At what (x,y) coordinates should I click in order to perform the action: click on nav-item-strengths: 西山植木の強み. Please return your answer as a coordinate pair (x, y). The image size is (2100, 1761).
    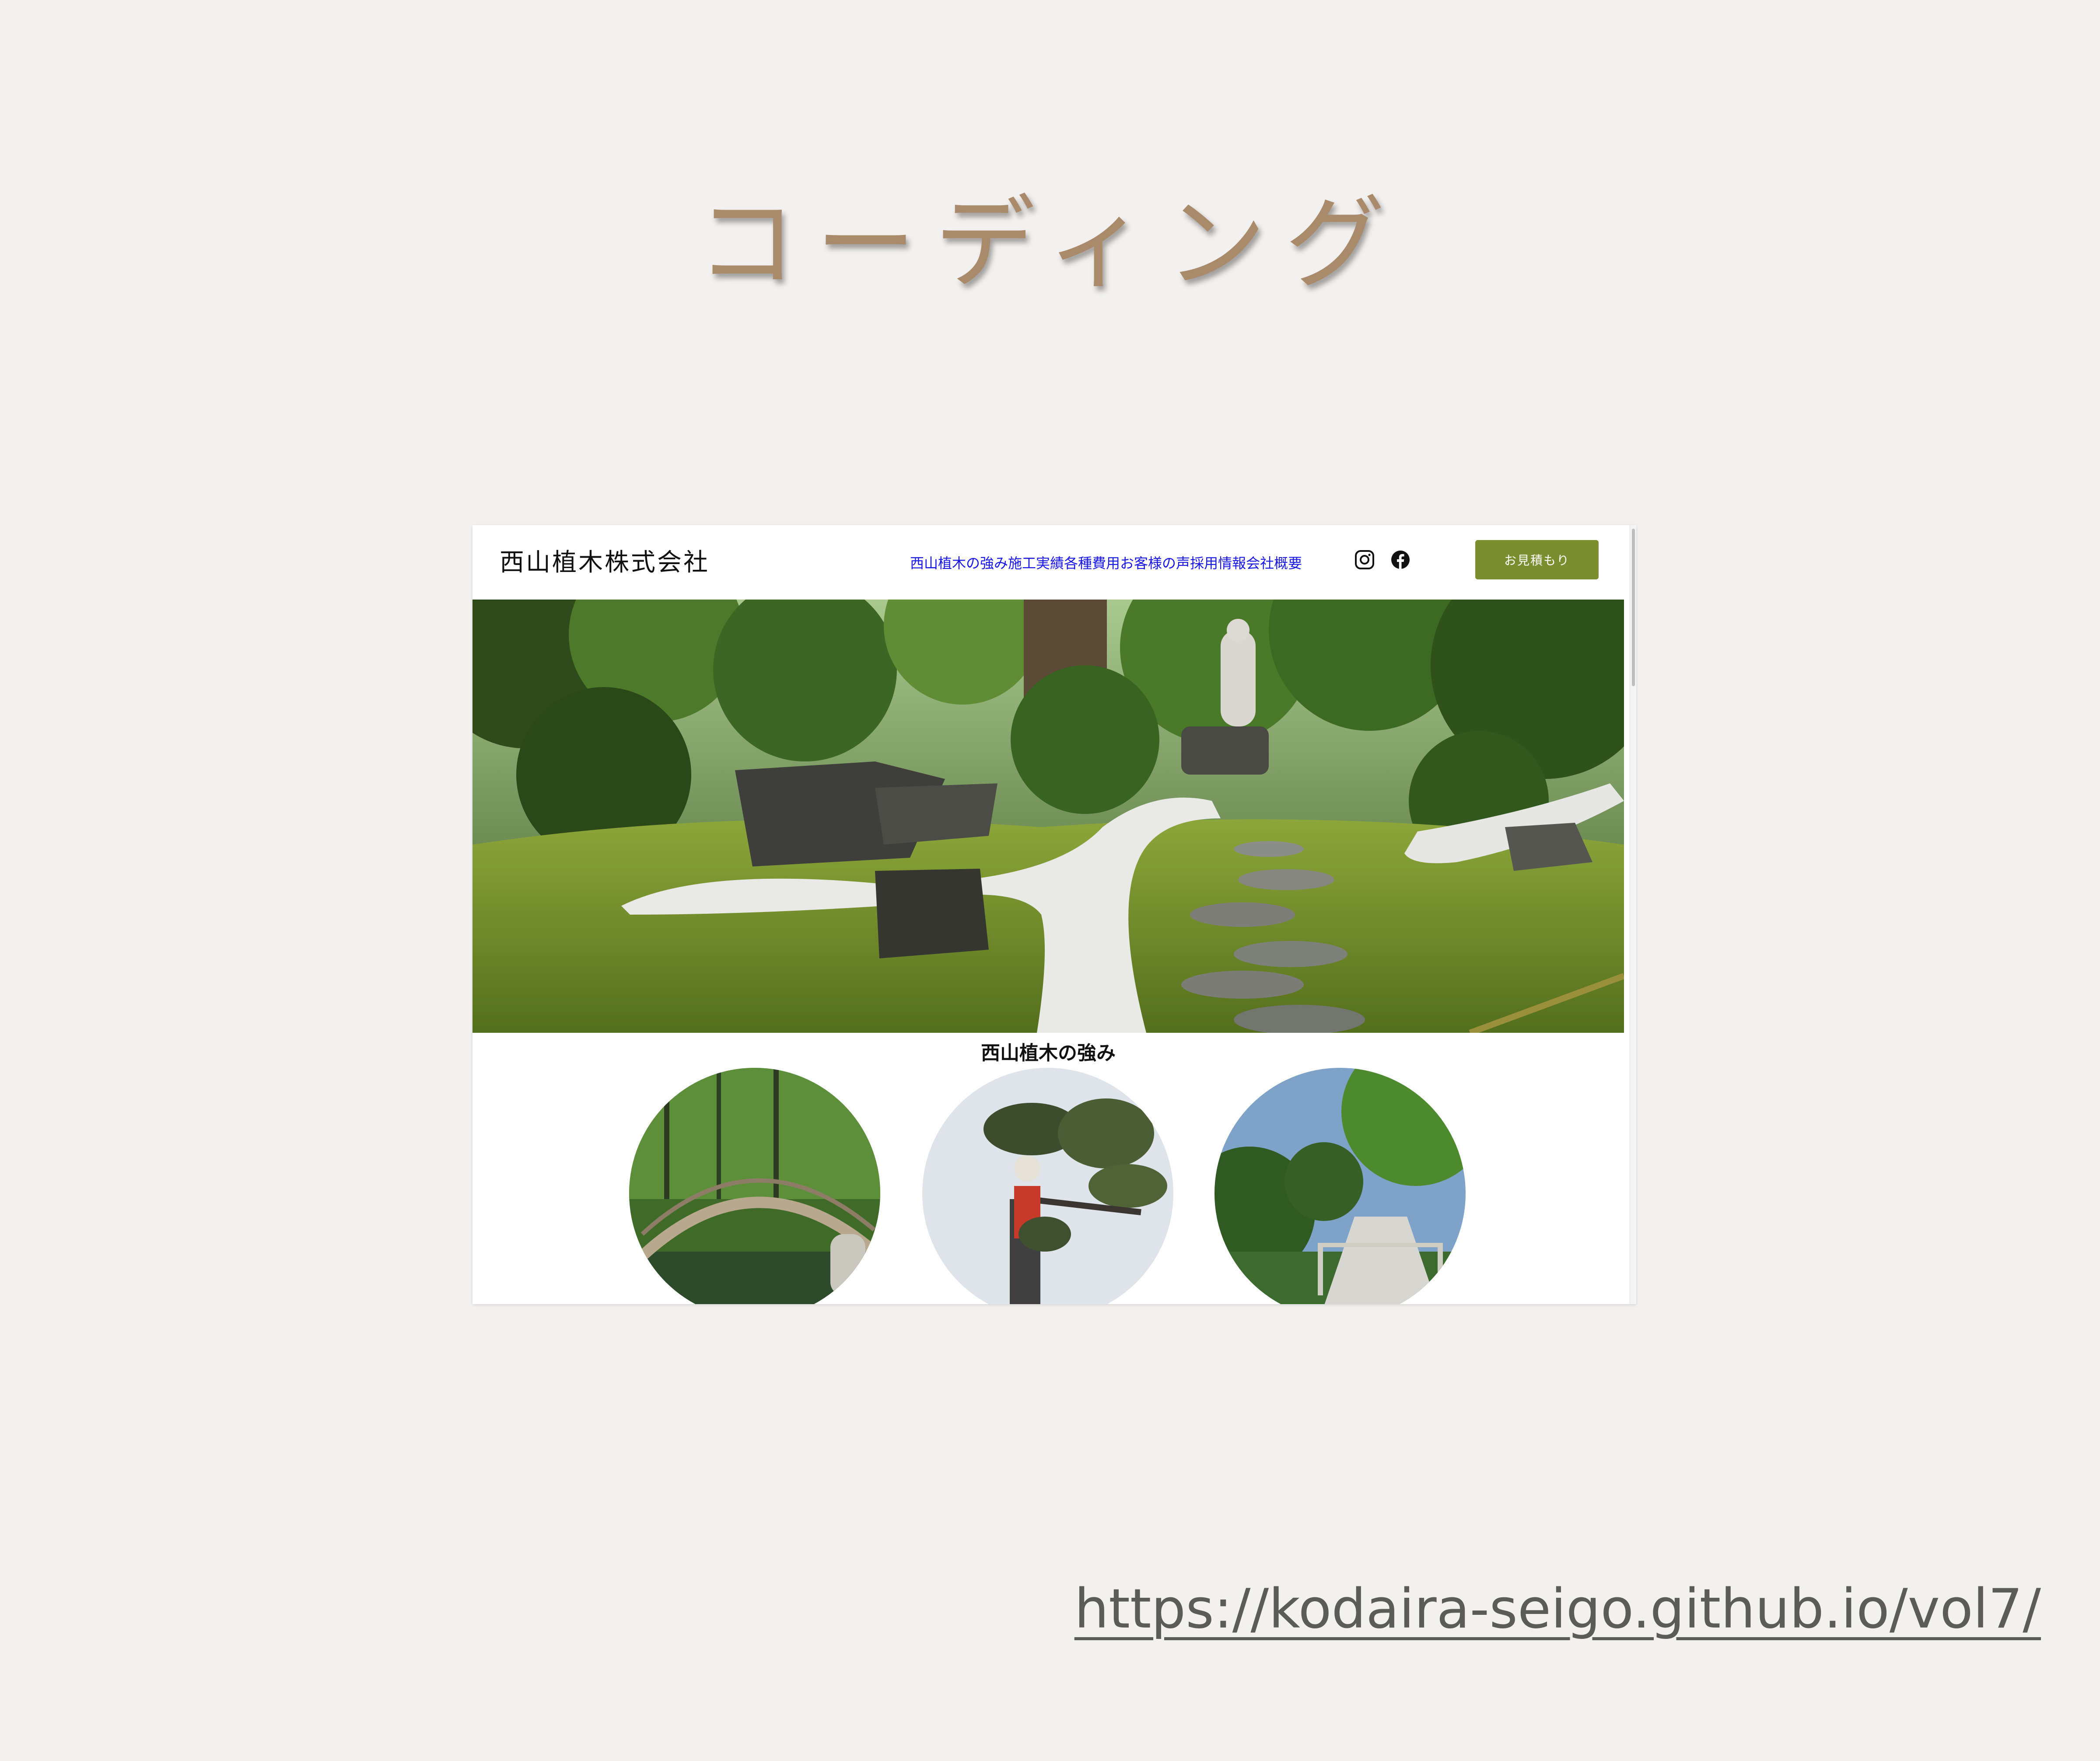
    Looking at the image, I should click on (959, 562).